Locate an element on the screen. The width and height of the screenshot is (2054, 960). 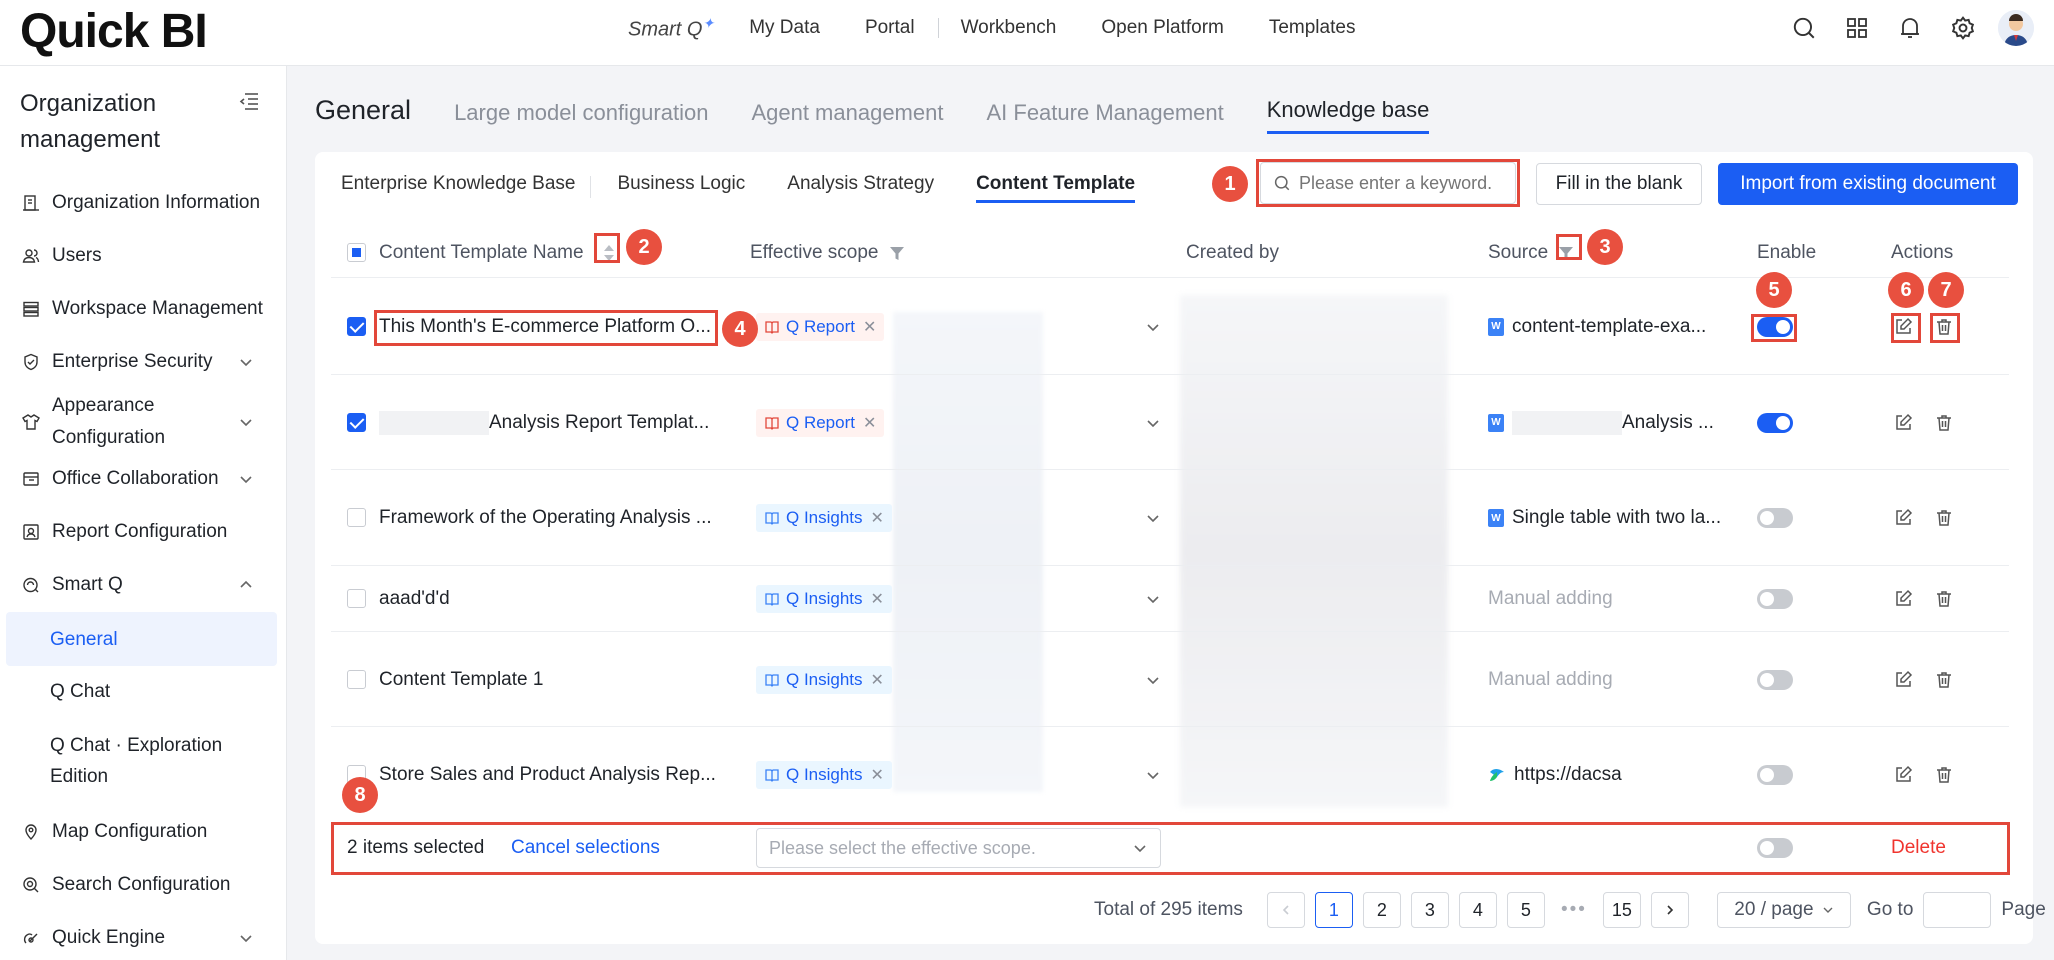
fill-in-the-blank-button: Fill in the blank is located at coordinates (1619, 184).